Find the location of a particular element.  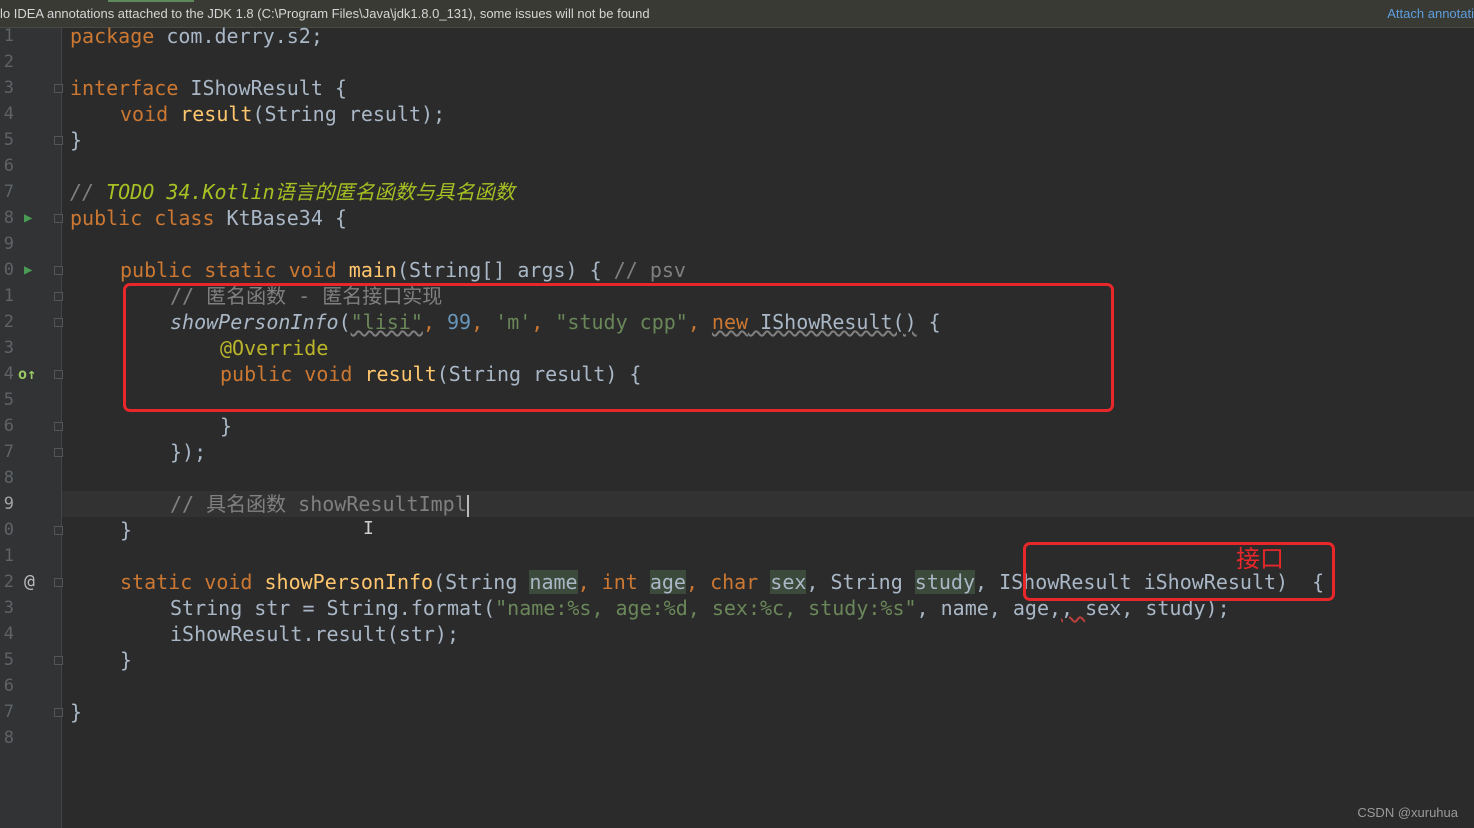

text-cursor-icon: I is located at coordinates (368, 528).